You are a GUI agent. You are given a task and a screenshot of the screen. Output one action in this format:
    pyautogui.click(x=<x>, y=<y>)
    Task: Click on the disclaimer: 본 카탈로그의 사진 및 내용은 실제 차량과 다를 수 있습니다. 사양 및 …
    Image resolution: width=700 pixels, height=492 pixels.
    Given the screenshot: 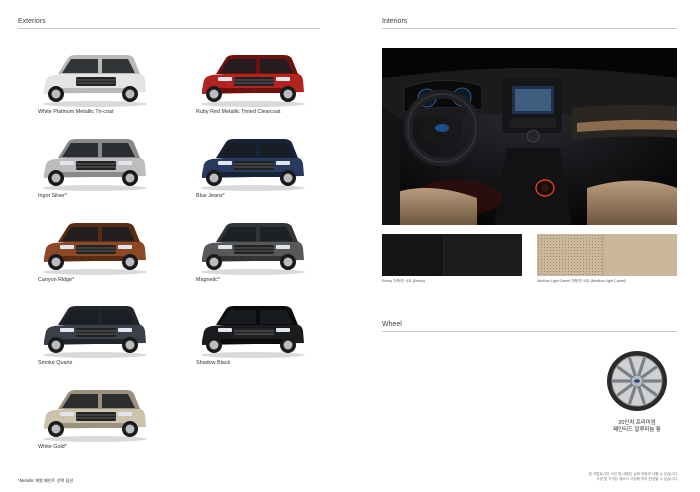 What is the action you would take?
    pyautogui.click(x=568, y=477)
    